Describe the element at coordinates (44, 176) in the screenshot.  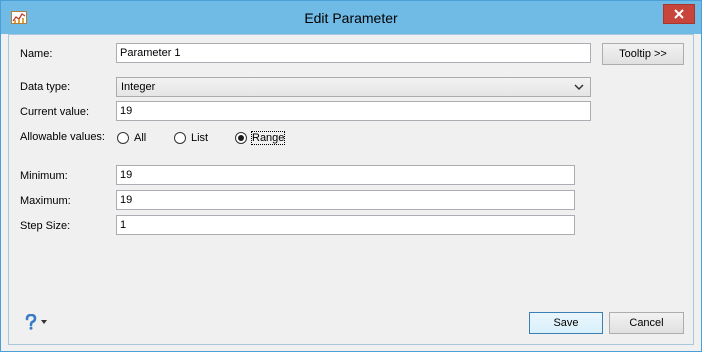
I see `minimum-label: Minimum:` at that location.